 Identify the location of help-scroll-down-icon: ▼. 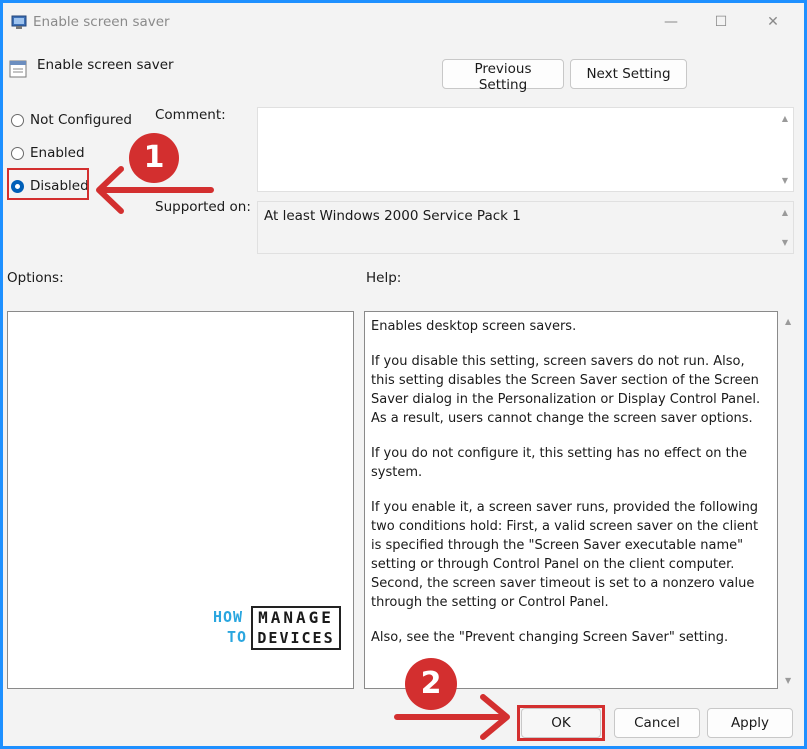
(788, 680).